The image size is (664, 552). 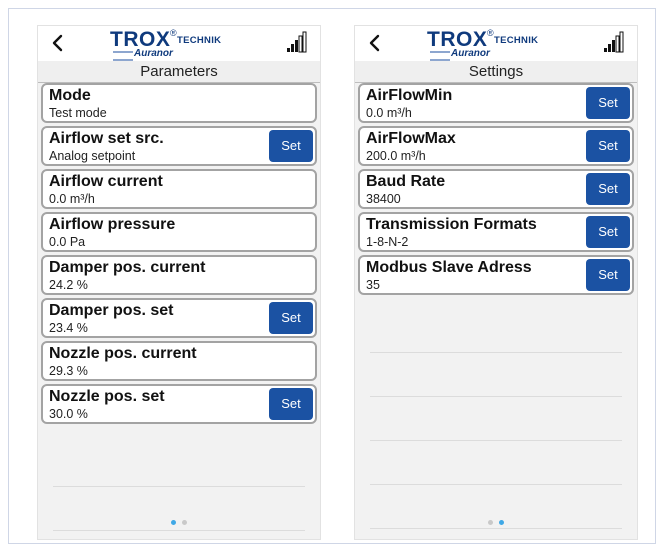 I want to click on item-label: AirFlowMin, so click(x=409, y=95).